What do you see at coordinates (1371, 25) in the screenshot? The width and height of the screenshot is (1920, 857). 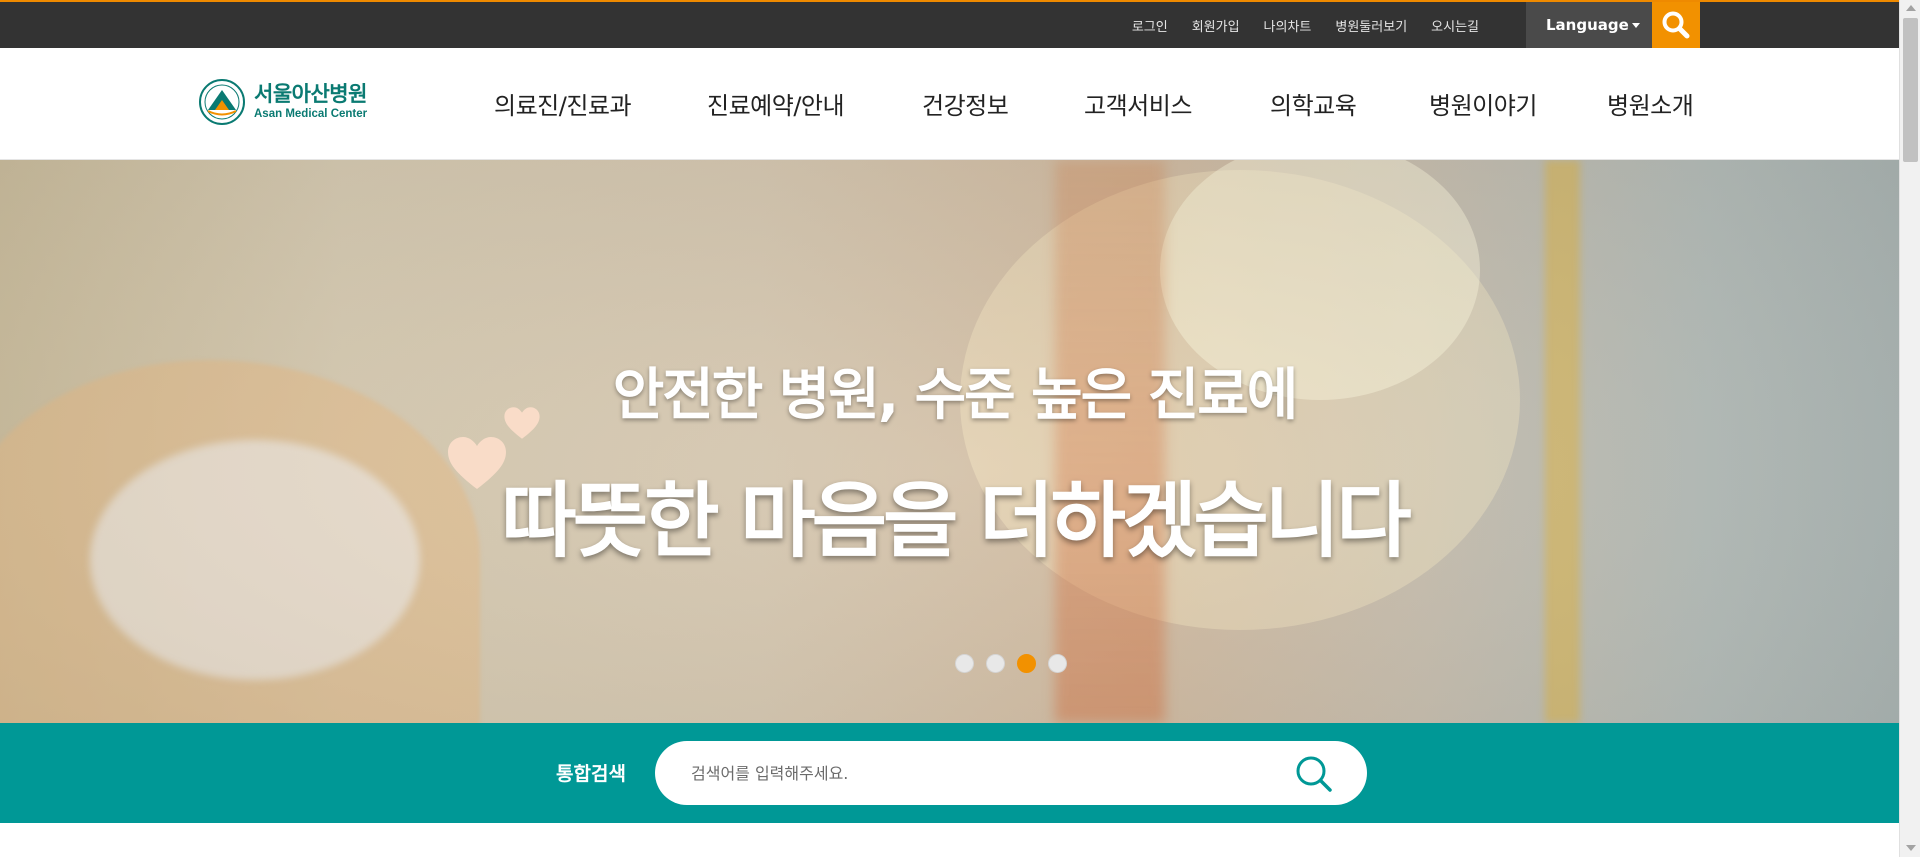 I see `hospital-tour-link: 병원둘러보기` at bounding box center [1371, 25].